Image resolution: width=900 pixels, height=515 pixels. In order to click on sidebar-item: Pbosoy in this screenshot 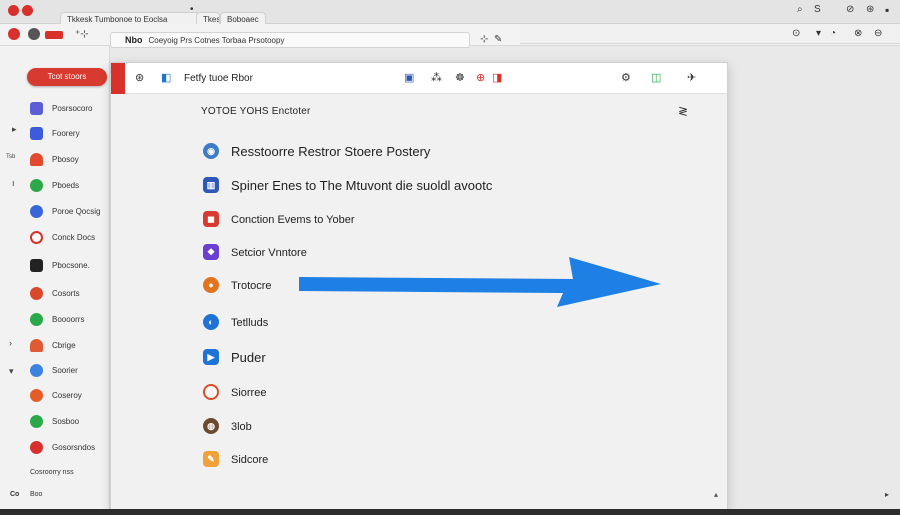, I will do `click(70, 160)`.